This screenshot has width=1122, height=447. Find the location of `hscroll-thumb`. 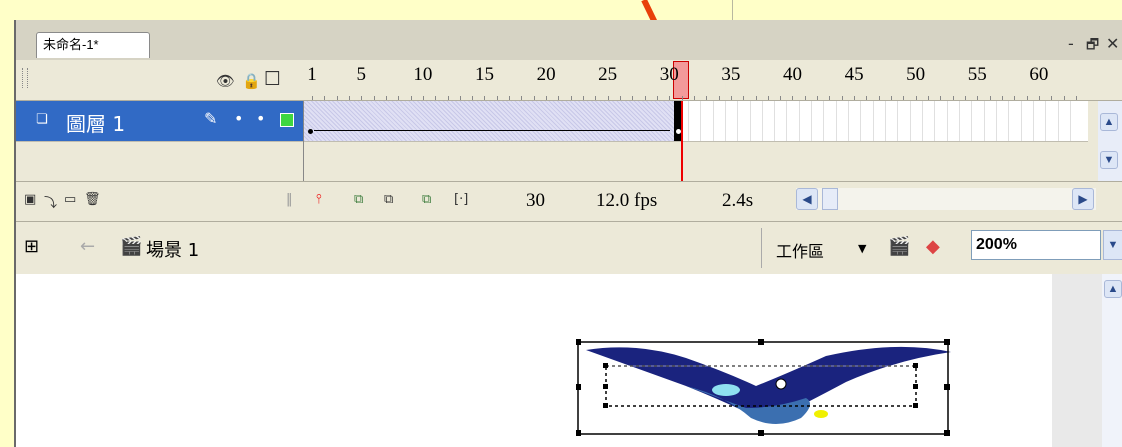

hscroll-thumb is located at coordinates (830, 199).